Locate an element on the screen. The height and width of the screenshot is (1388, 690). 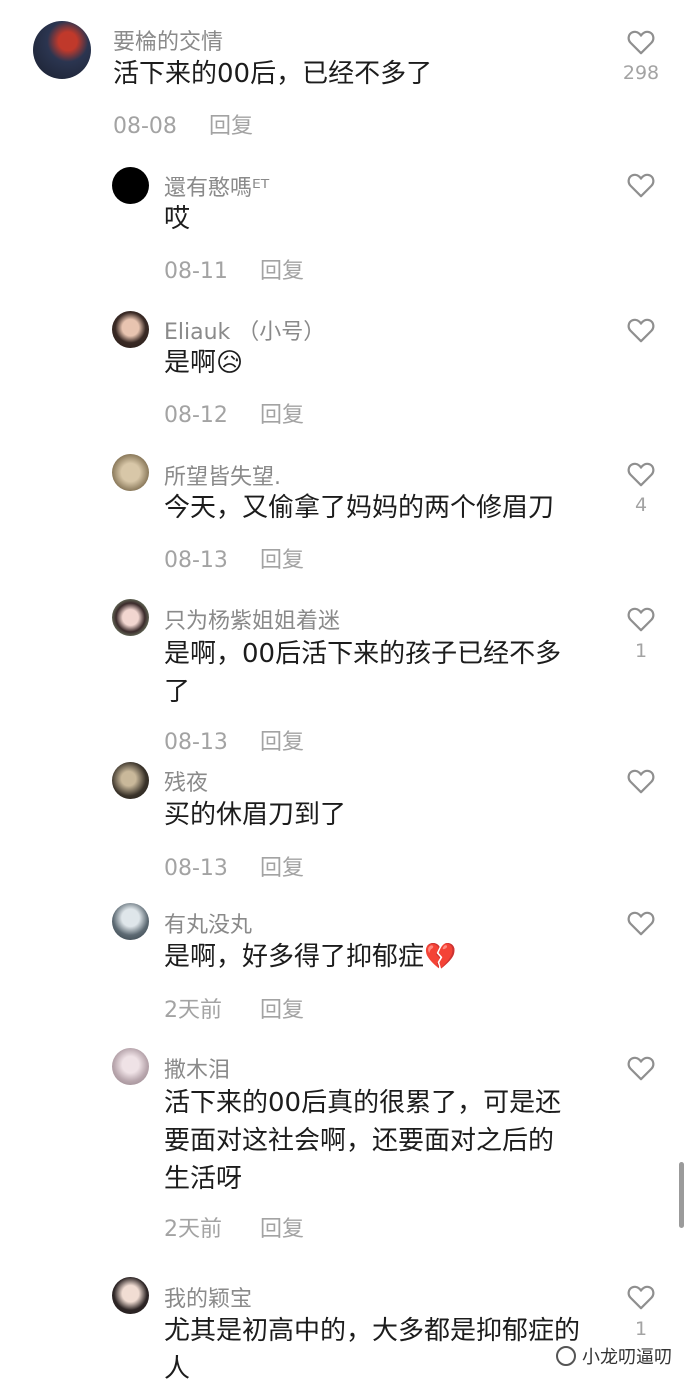
comment-username: Eliauk （小号） is located at coordinates (244, 330).